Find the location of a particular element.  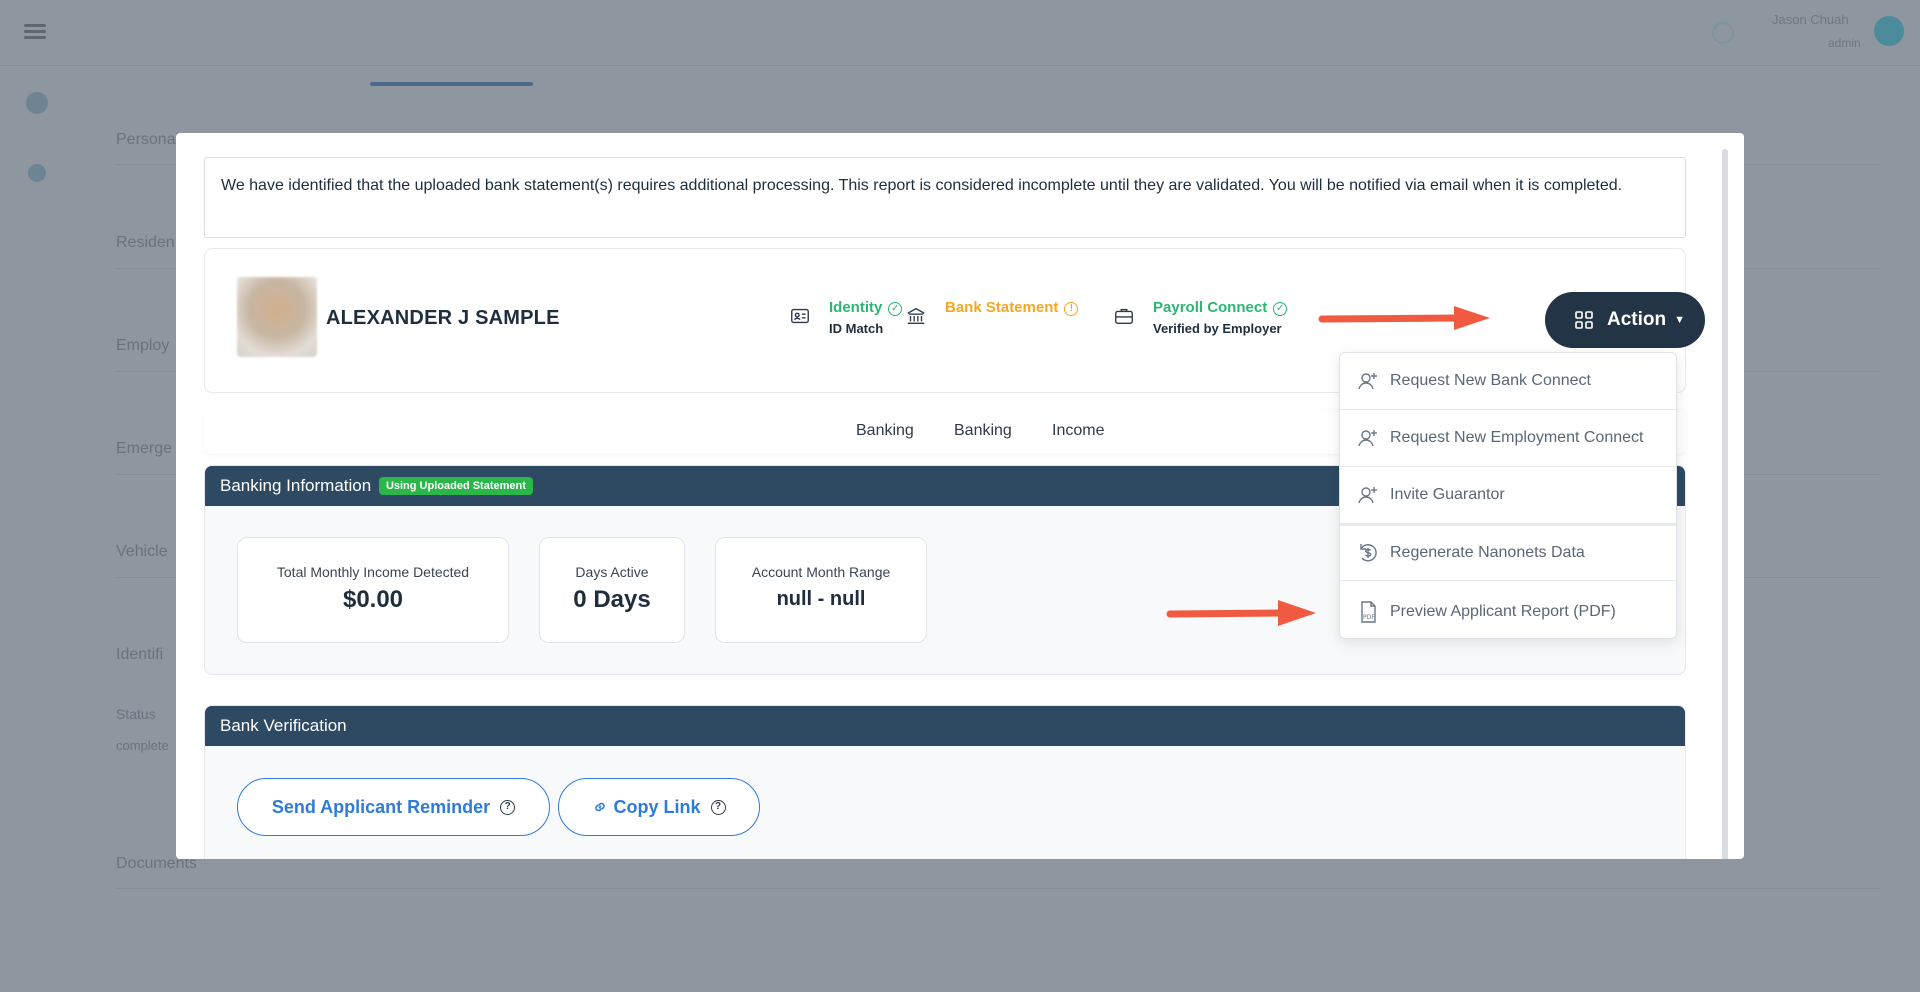

days-active-card: Days Active 0 Days is located at coordinates (612, 590).